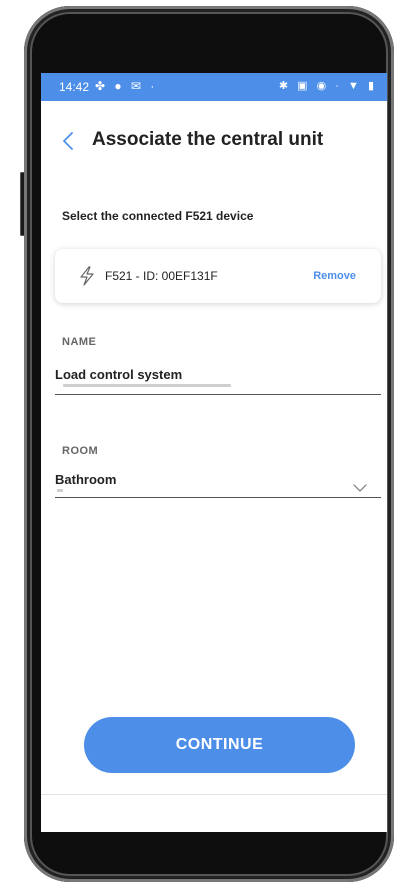 This screenshot has height=887, width=398. What do you see at coordinates (218, 394) in the screenshot?
I see `name-field-underline` at bounding box center [218, 394].